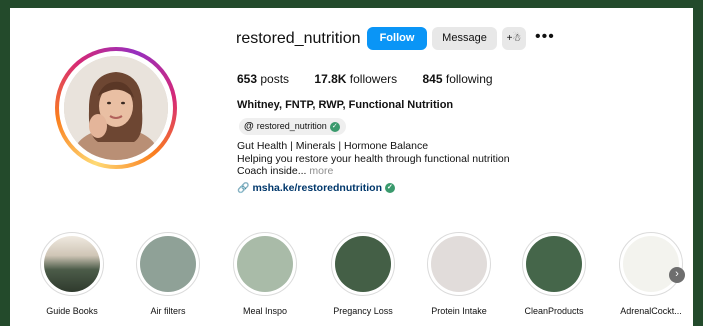  I want to click on add-user-button: +☃, so click(514, 38).